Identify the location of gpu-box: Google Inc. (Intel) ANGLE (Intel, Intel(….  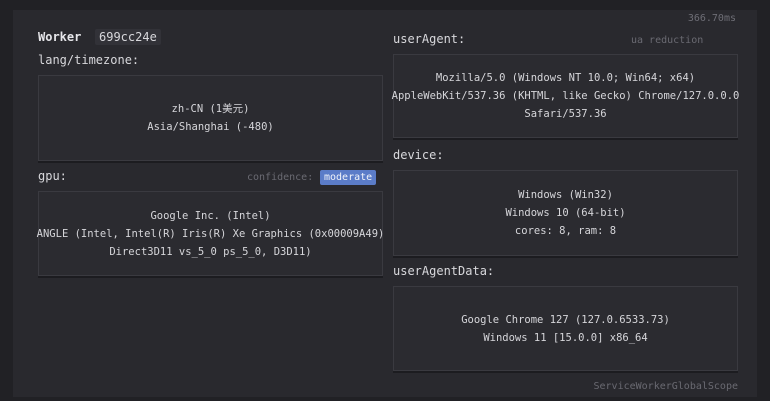
(210, 233).